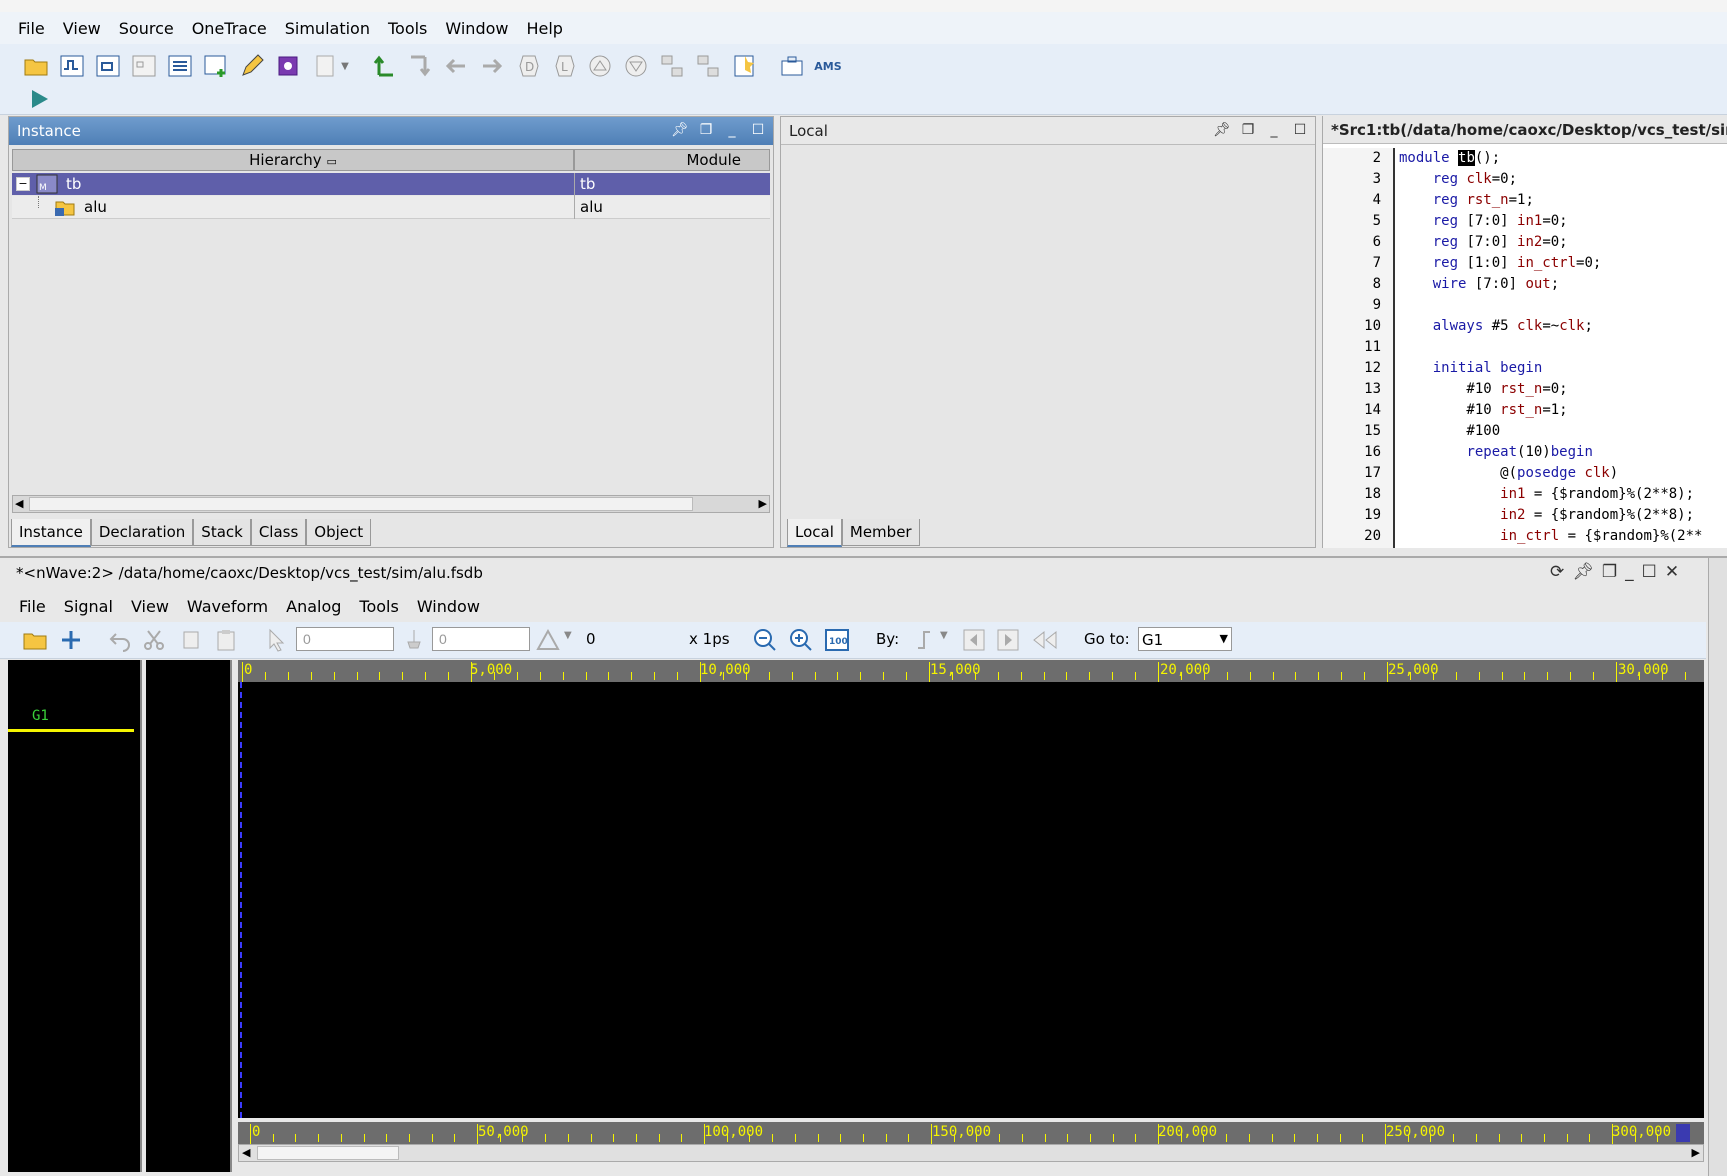  I want to click on refresh-icon: ⟳, so click(1557, 572).